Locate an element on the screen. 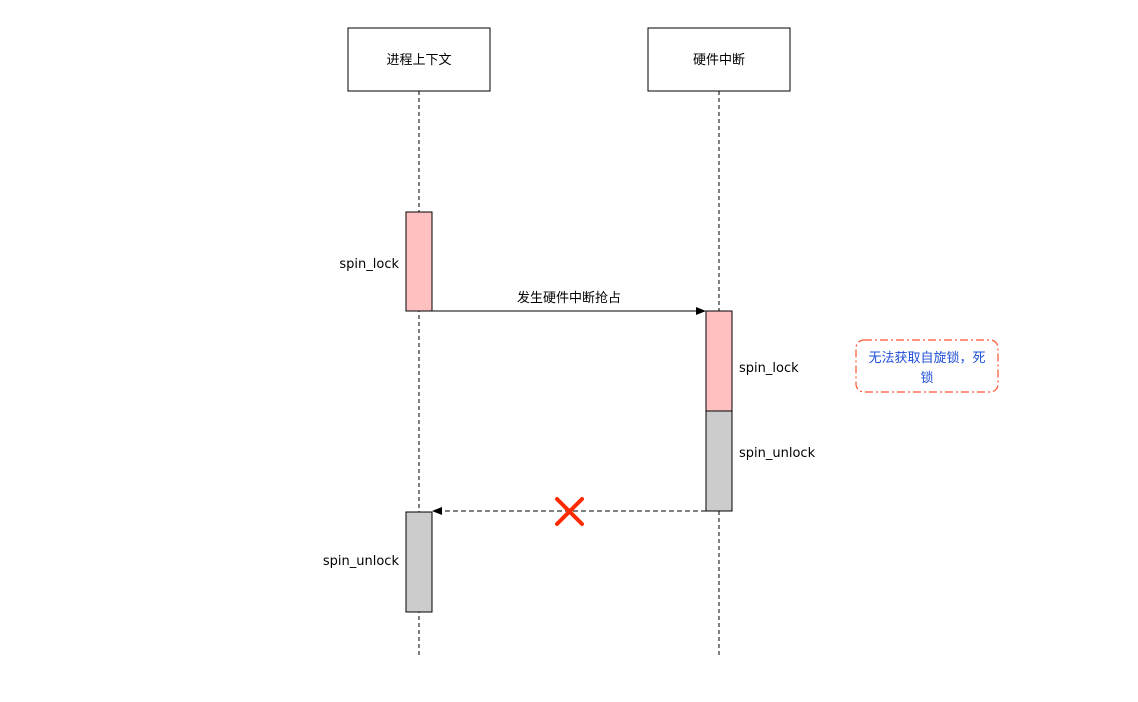  activation-irq-unlock-label: spin_unlock is located at coordinates (777, 453).